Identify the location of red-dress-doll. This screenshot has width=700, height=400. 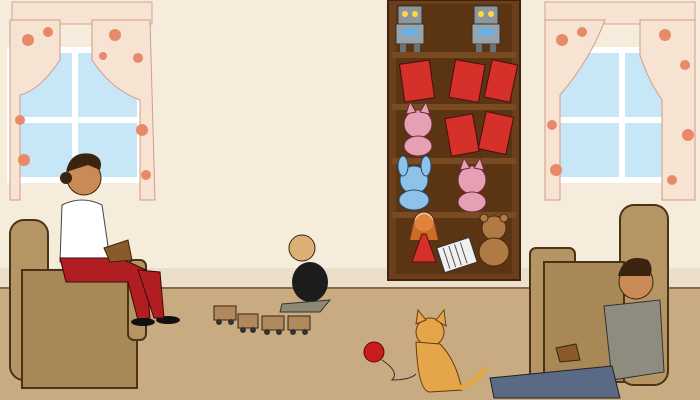
(424, 237).